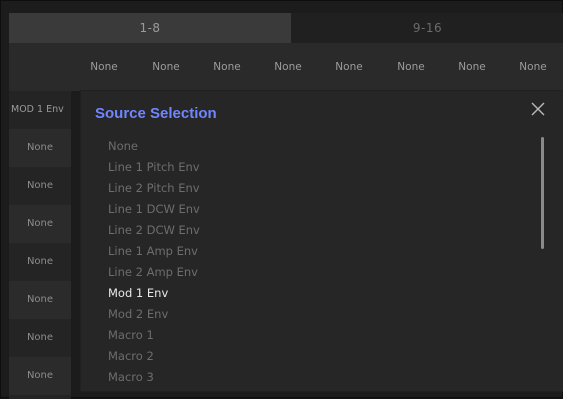 This screenshot has width=563, height=399. Describe the element at coordinates (318, 314) in the screenshot. I see `source-item-mod2-env: Mod 2 Env` at that location.